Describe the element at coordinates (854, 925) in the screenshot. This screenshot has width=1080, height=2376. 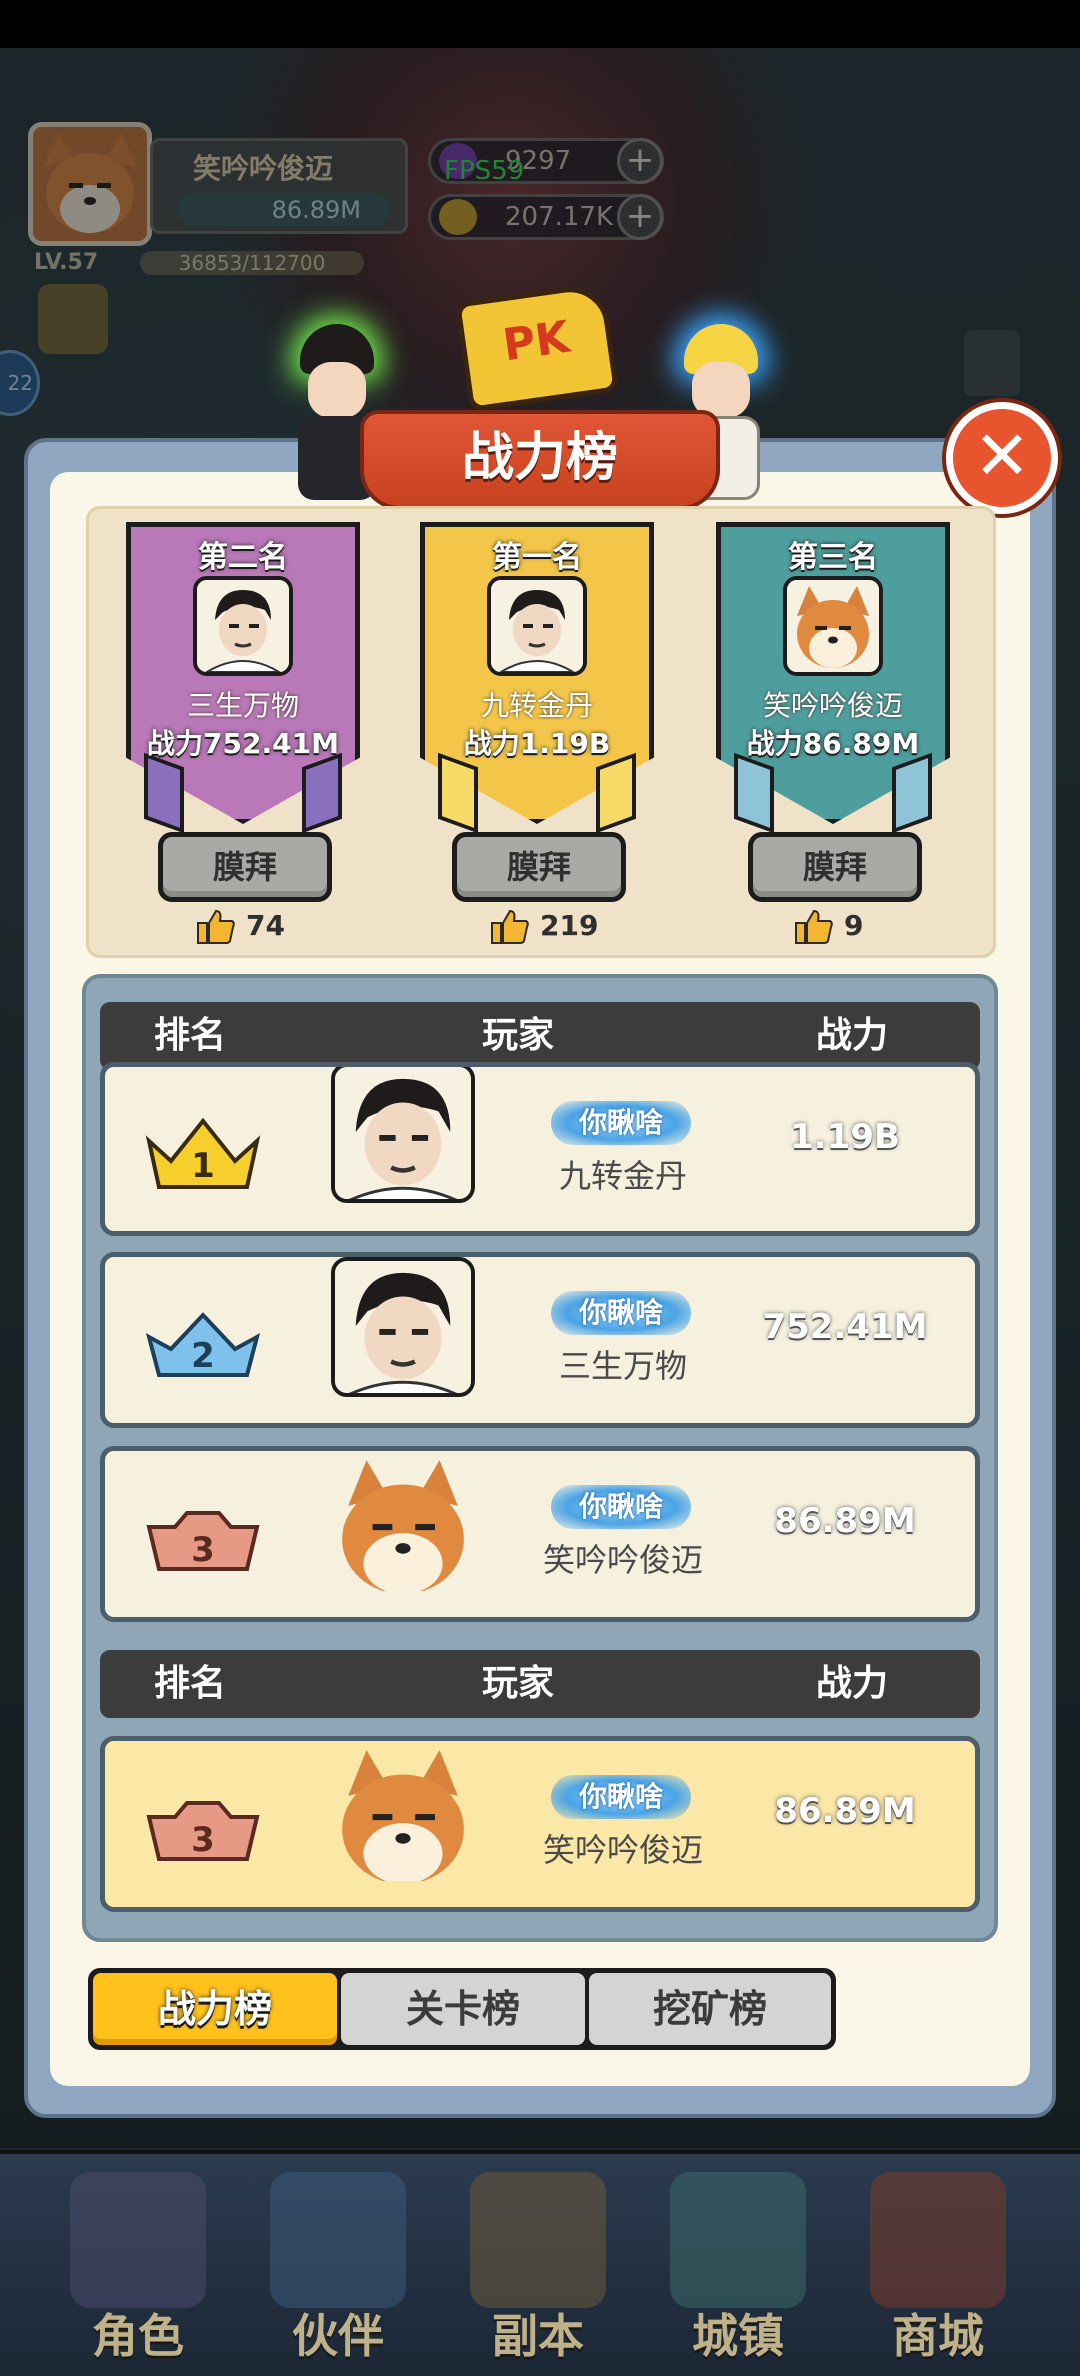
I see `like-count: 9` at that location.